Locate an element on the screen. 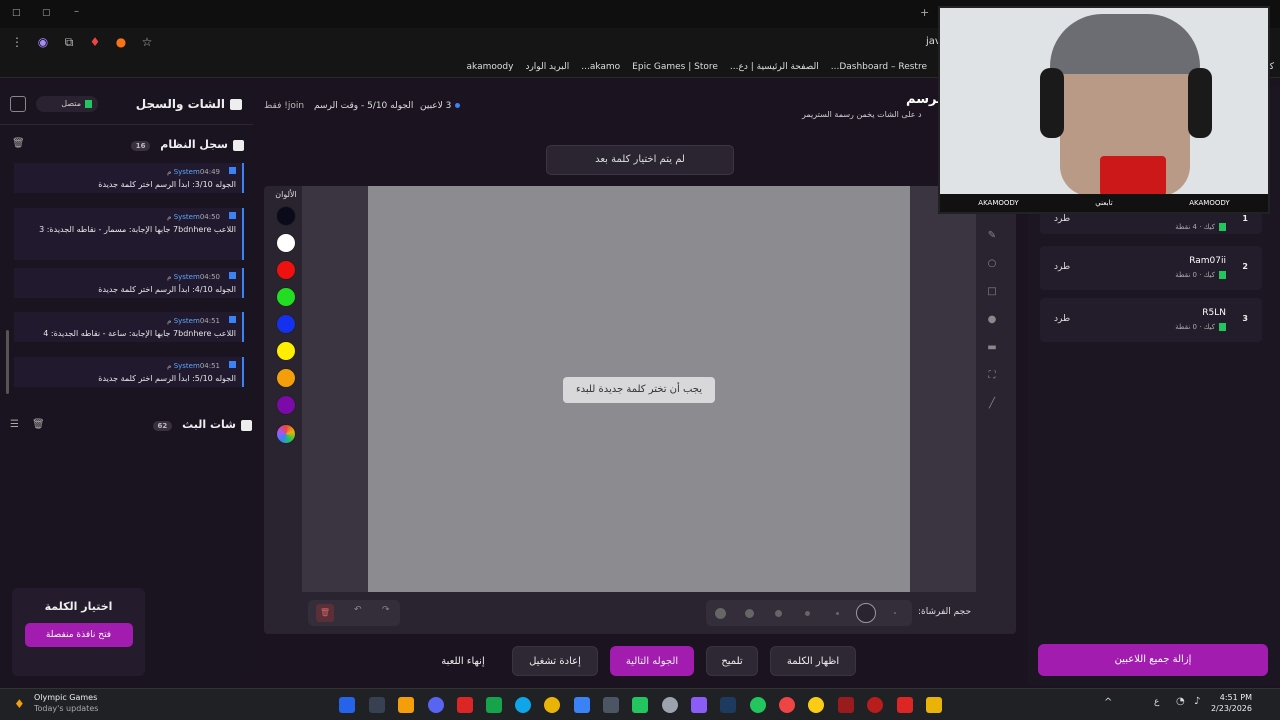 Image resolution: width=1280 pixels, height=720 pixels. news-title: Olympic Games is located at coordinates (65, 697).